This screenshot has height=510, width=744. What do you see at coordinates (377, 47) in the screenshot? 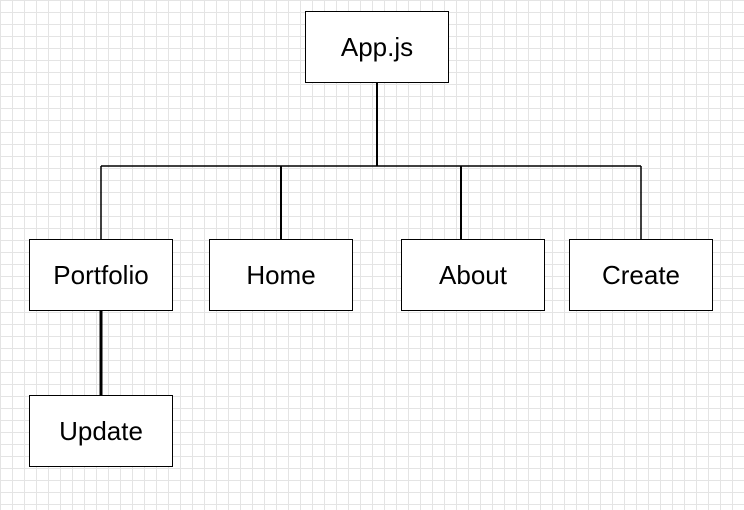
I see `node-app-js: App.js` at bounding box center [377, 47].